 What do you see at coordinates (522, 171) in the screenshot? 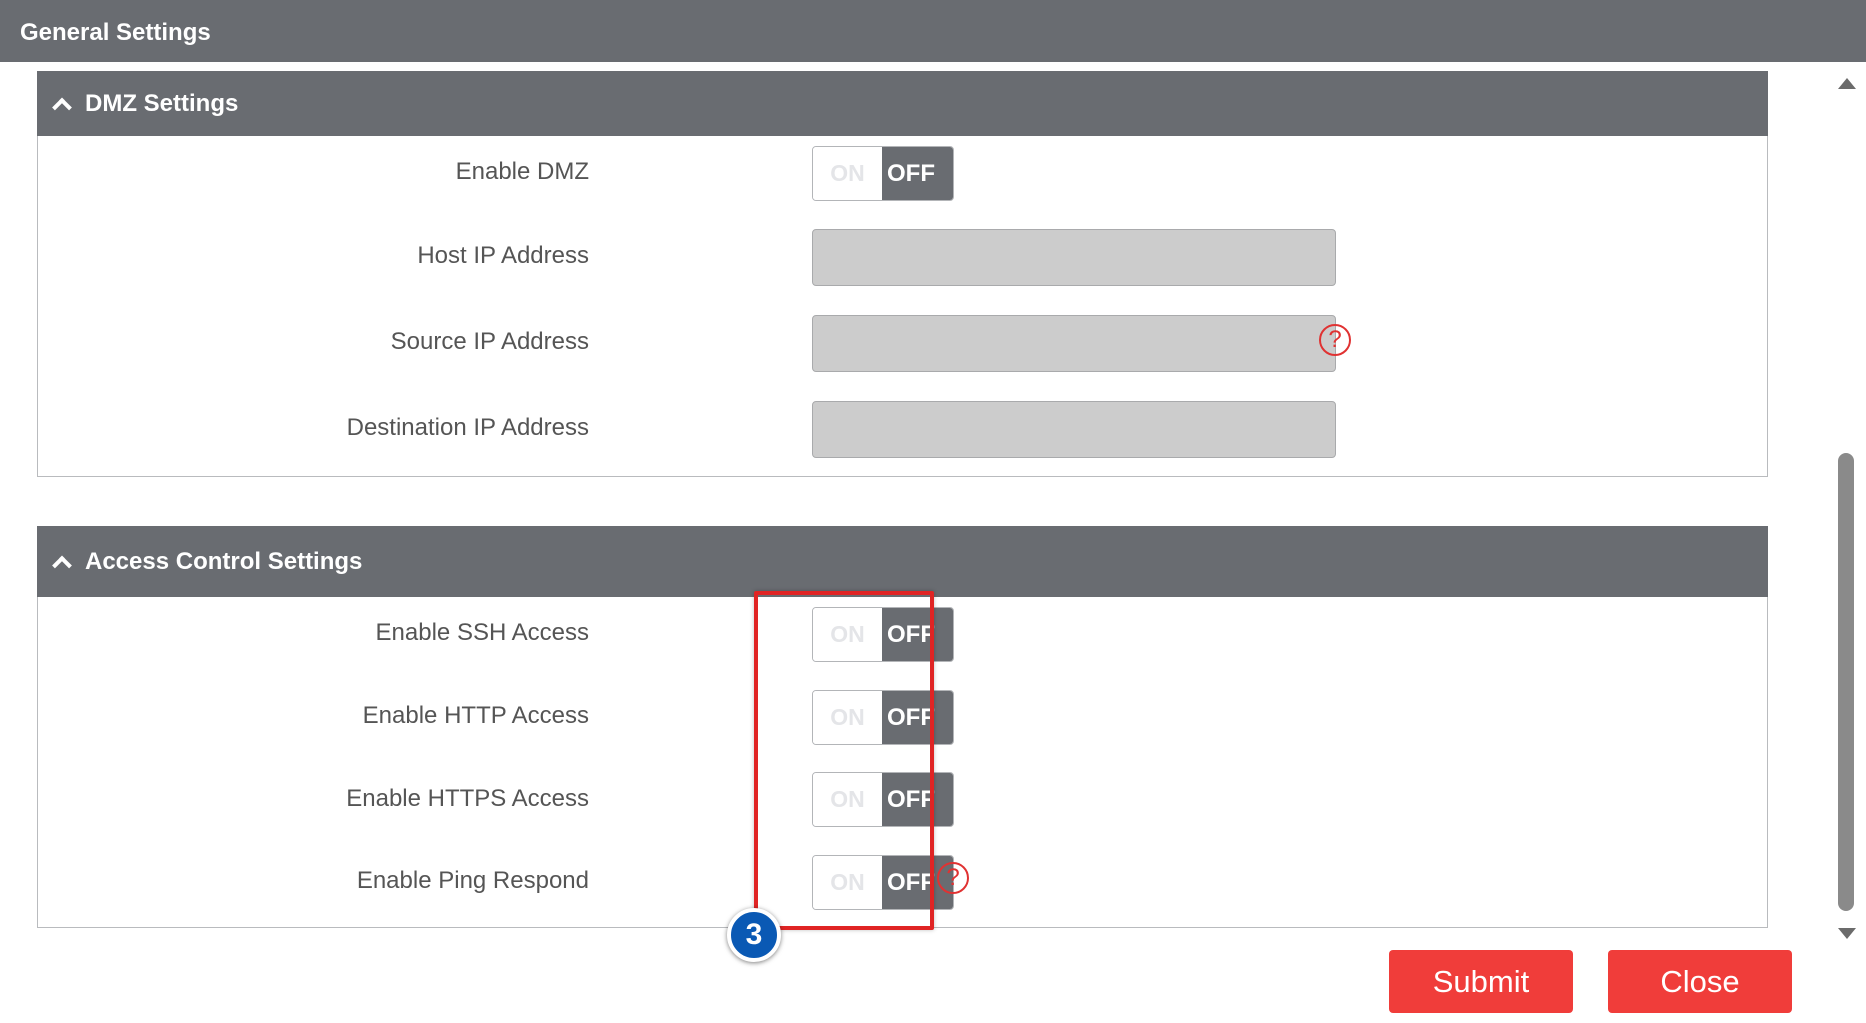
I see `enable-dmz-label: Enable DMZ` at bounding box center [522, 171].